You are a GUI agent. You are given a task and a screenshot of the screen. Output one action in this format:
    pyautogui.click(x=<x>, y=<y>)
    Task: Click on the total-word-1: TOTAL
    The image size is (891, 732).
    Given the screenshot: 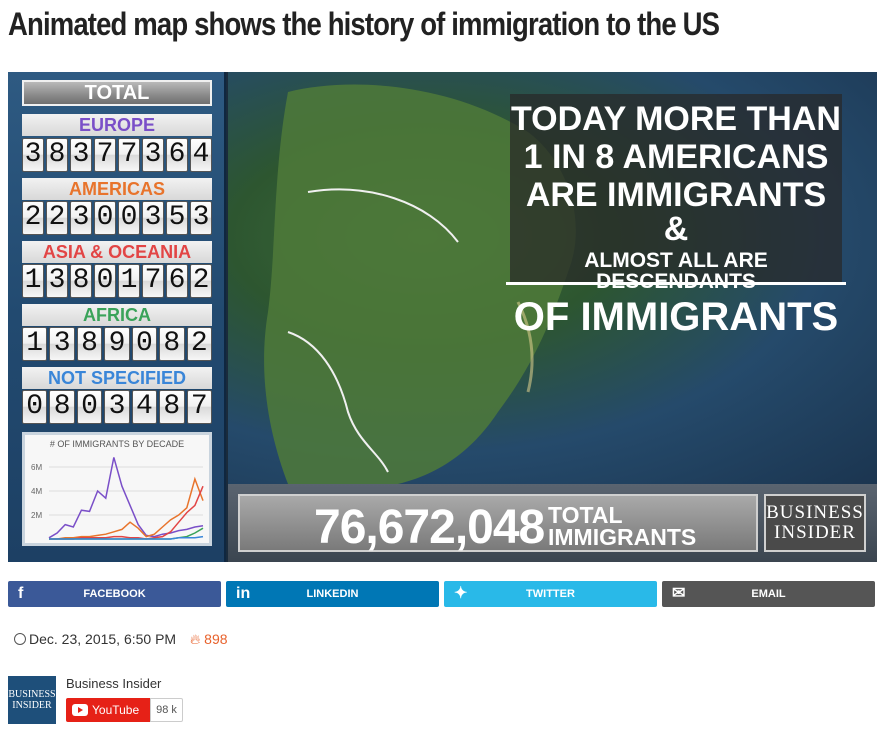 What is the action you would take?
    pyautogui.click(x=585, y=515)
    